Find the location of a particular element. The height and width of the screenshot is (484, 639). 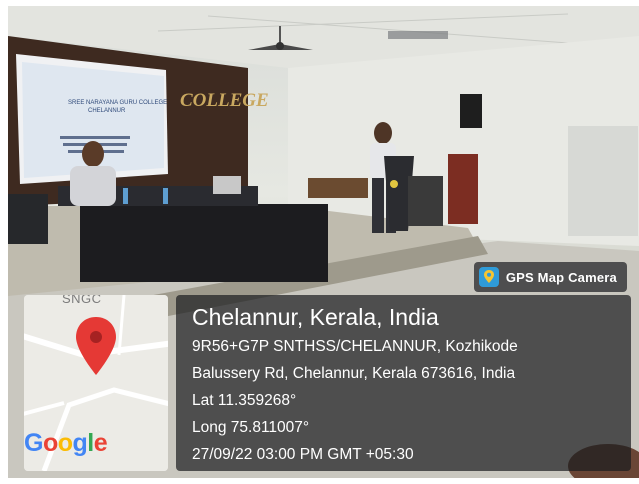

gps-map-camera-badge: GPS Map Camera is located at coordinates (550, 277).